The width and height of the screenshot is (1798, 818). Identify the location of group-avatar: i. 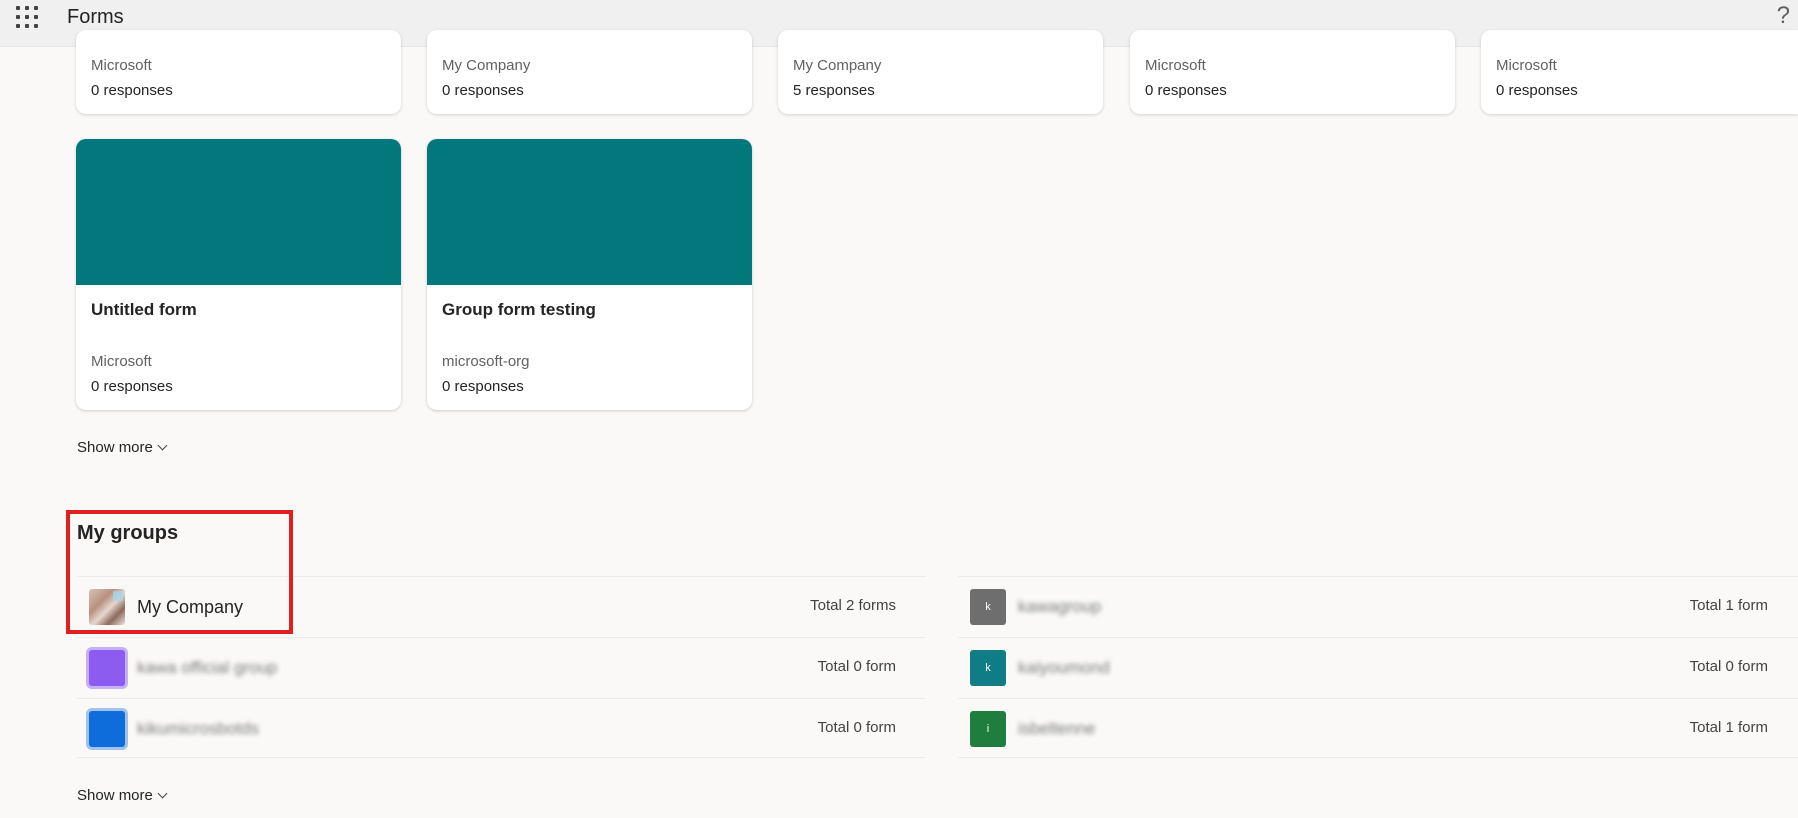
(988, 729).